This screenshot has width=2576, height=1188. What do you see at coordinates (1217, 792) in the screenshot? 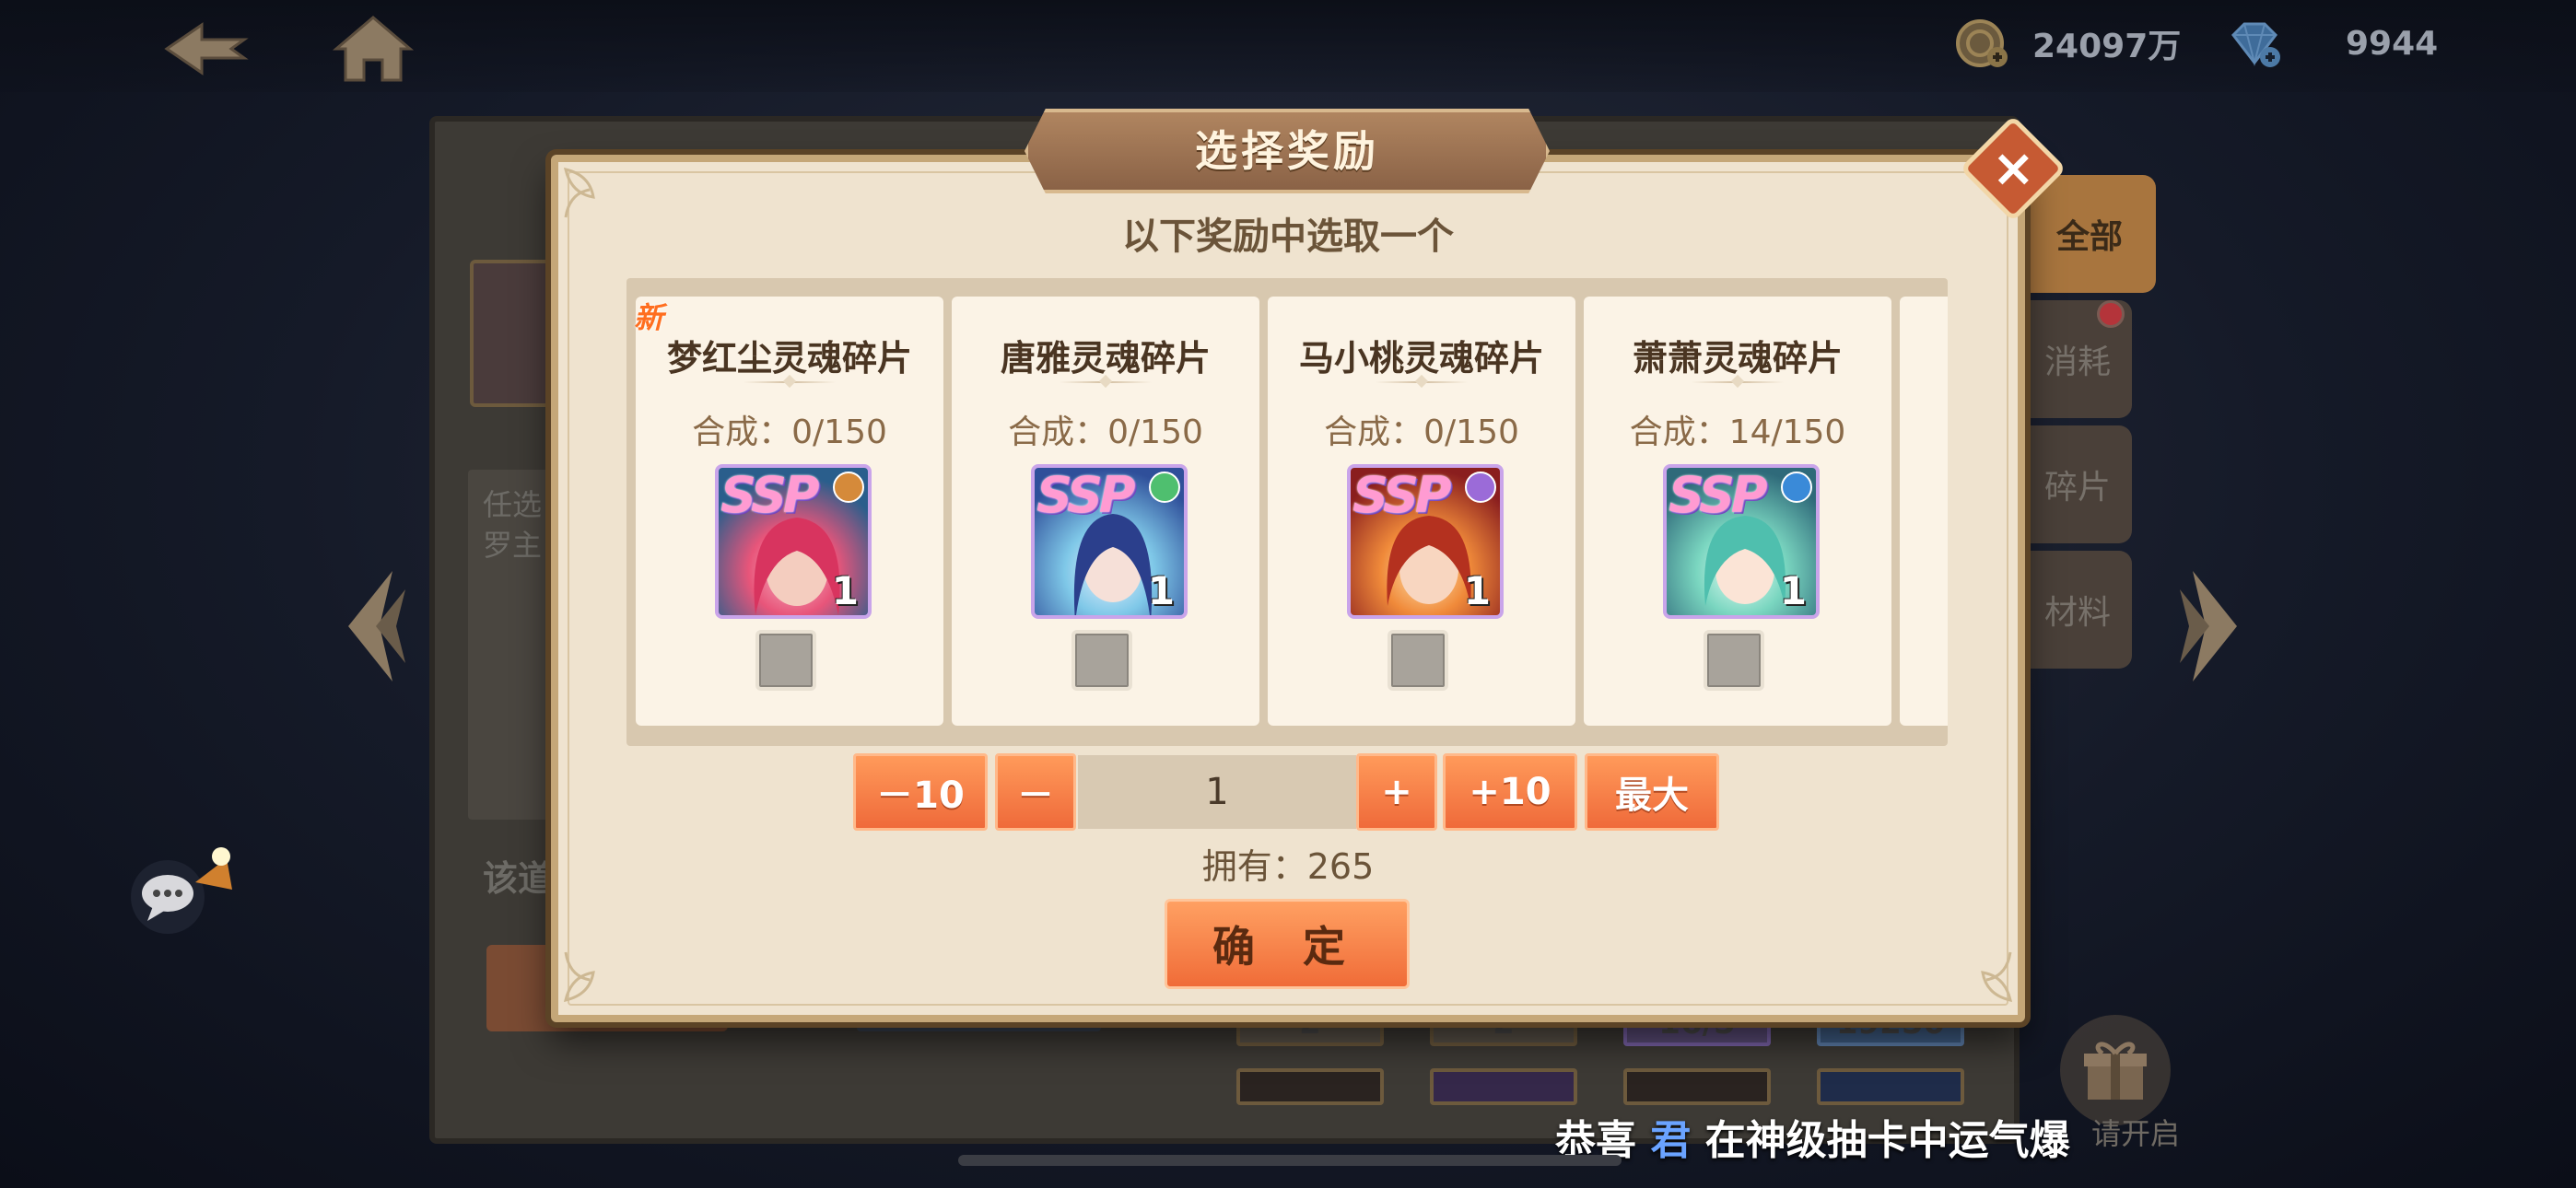
I see `quantity-input: 1` at bounding box center [1217, 792].